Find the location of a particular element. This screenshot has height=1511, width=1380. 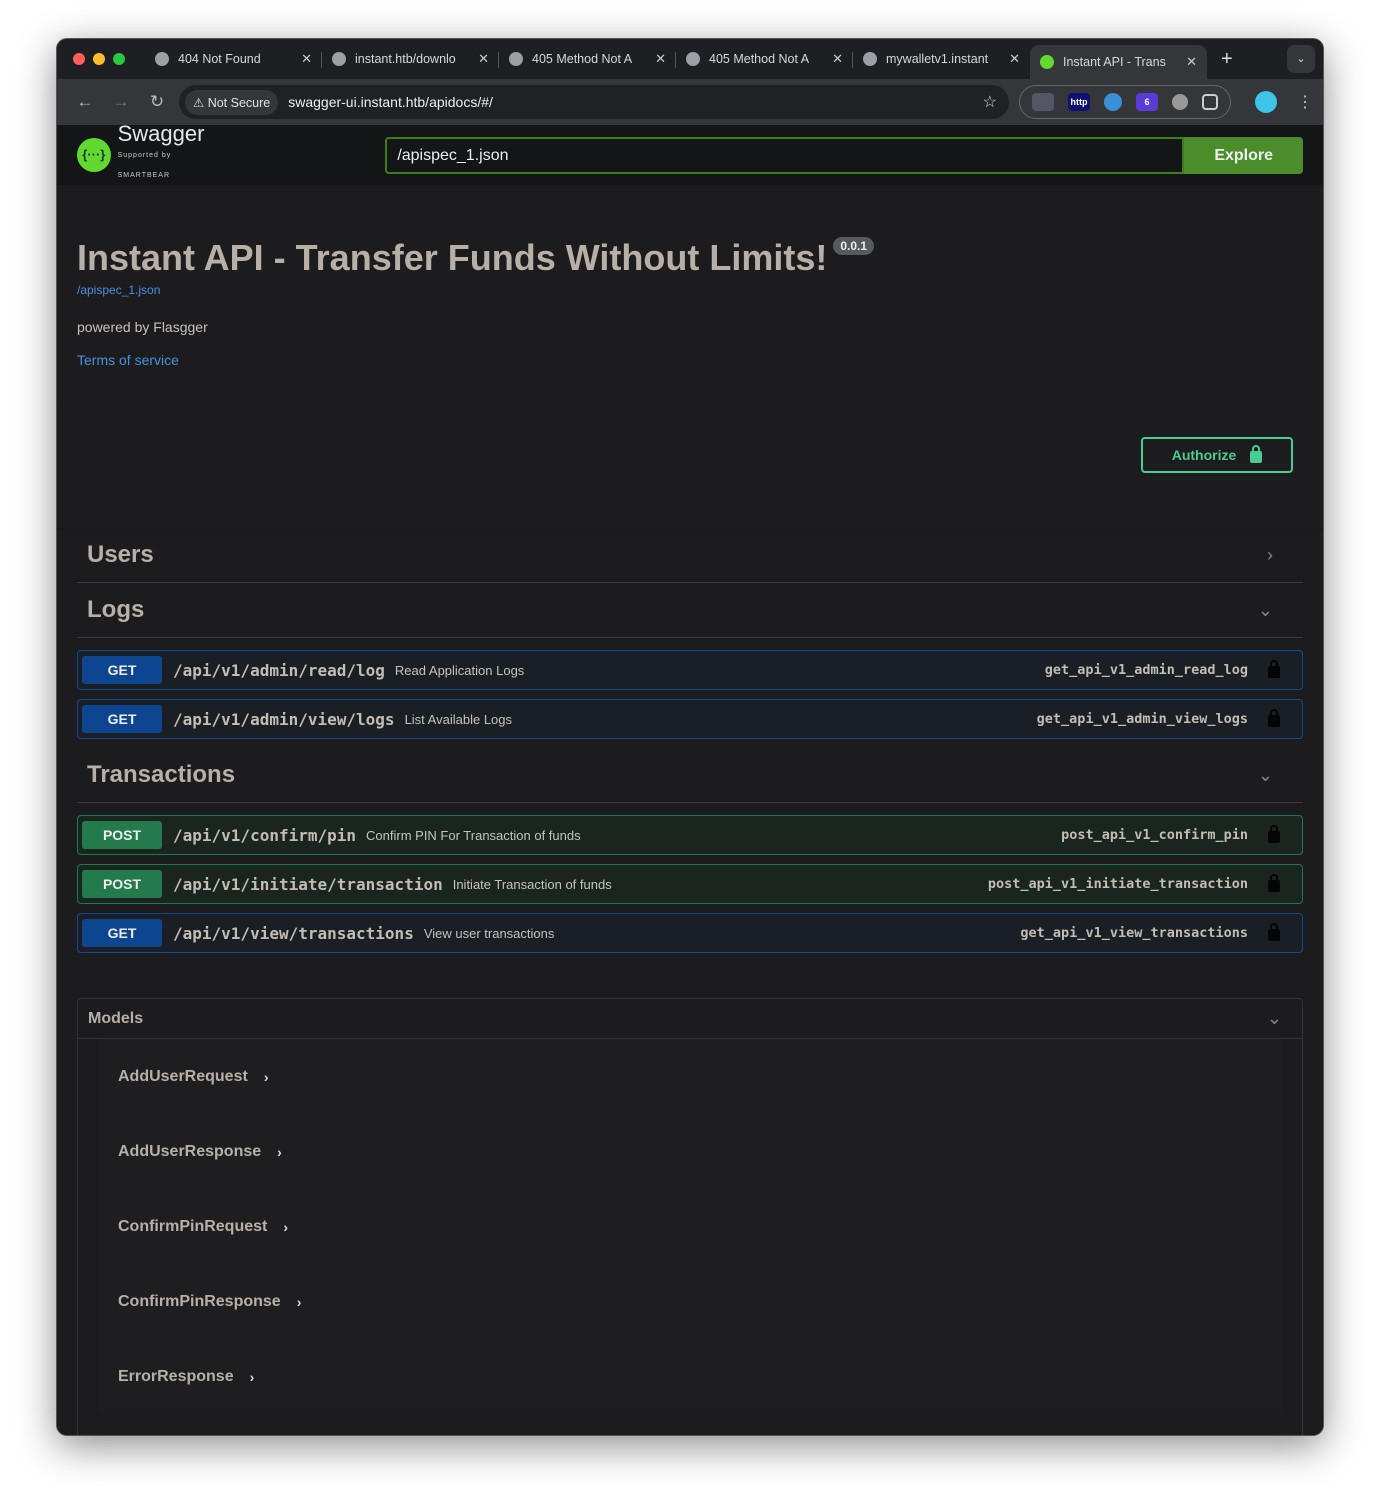

model-item: AddUserResponse › is located at coordinates (690, 1151).